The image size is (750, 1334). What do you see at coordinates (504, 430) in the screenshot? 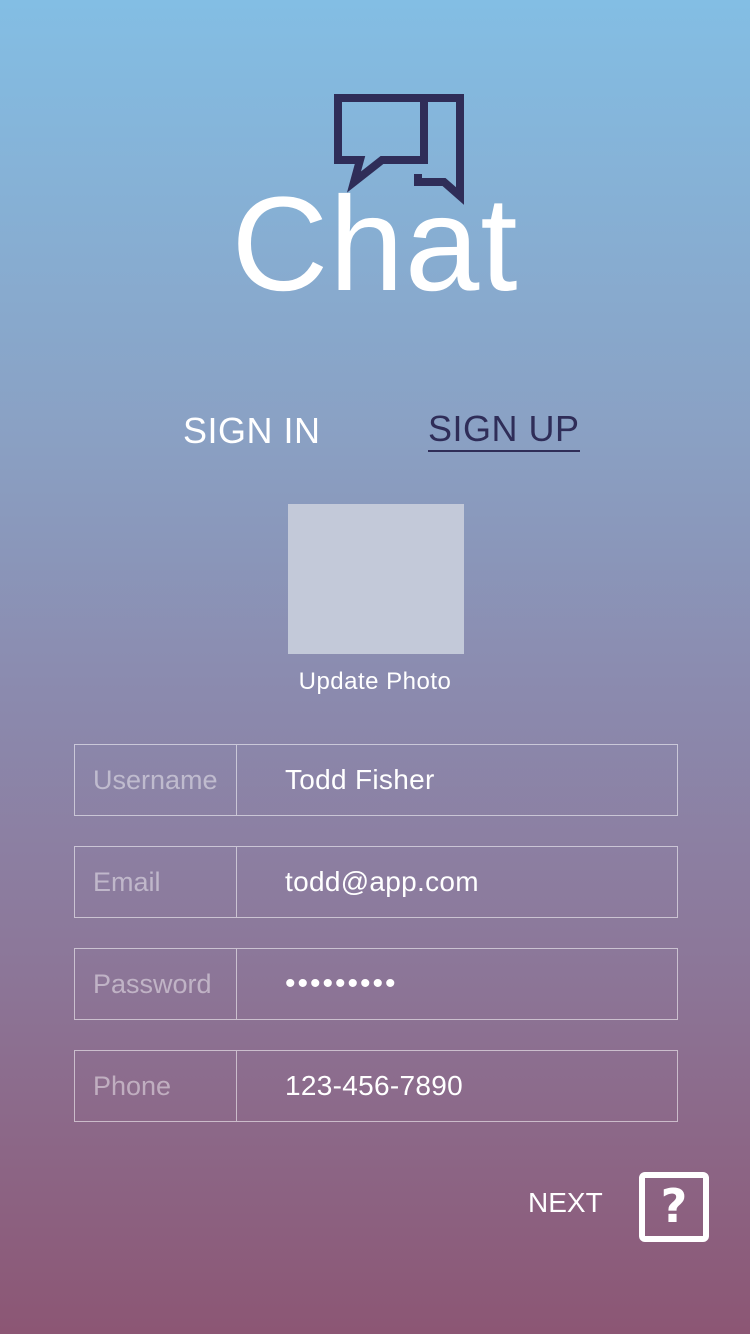
I see `tab-sign-up: SIGN UP` at bounding box center [504, 430].